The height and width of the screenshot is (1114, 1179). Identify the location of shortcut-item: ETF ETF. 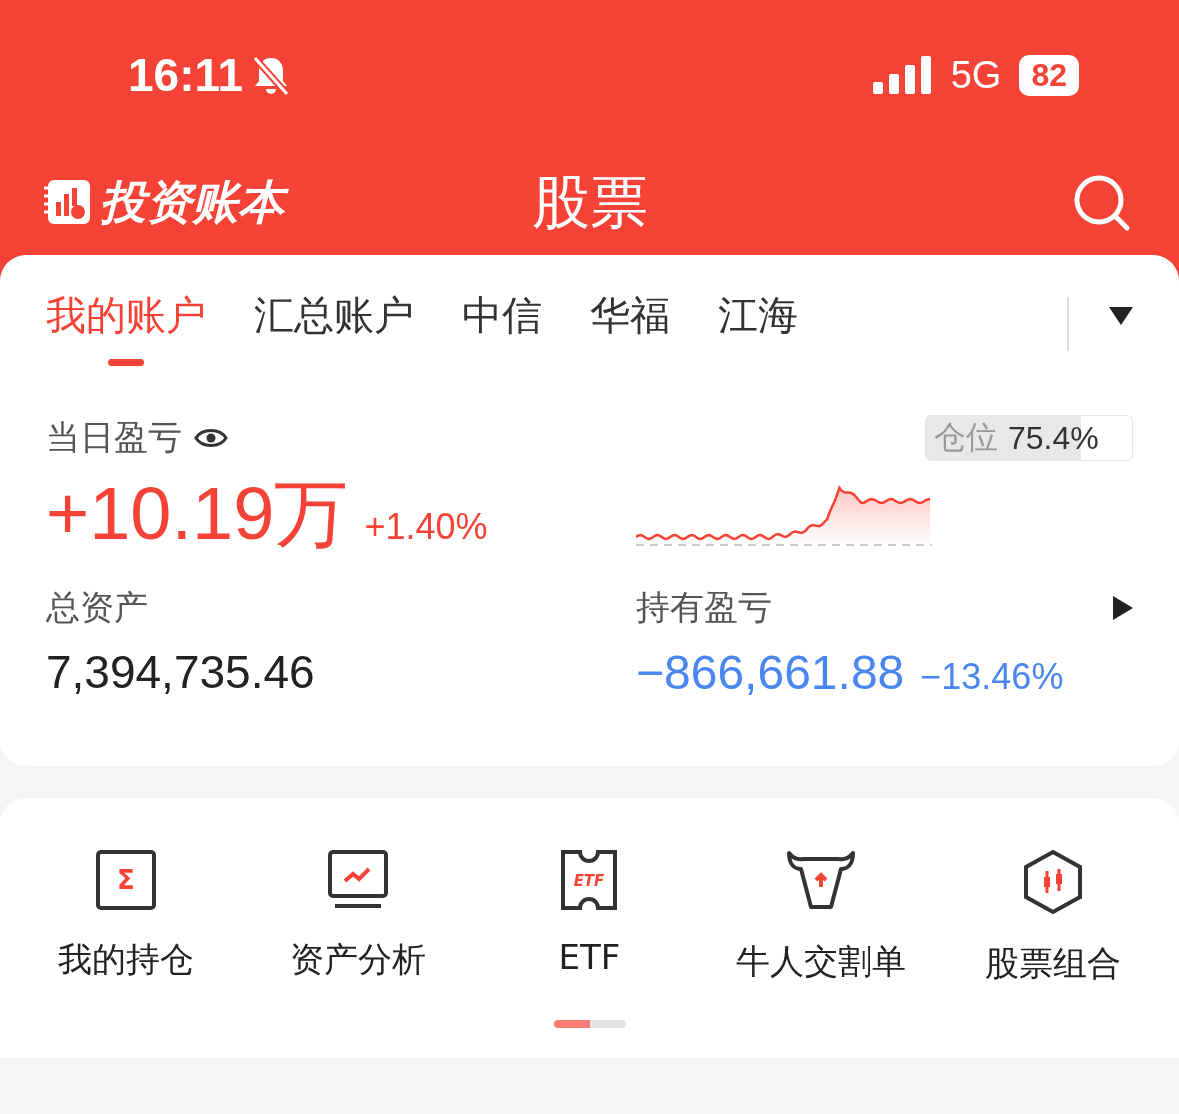
(589, 918).